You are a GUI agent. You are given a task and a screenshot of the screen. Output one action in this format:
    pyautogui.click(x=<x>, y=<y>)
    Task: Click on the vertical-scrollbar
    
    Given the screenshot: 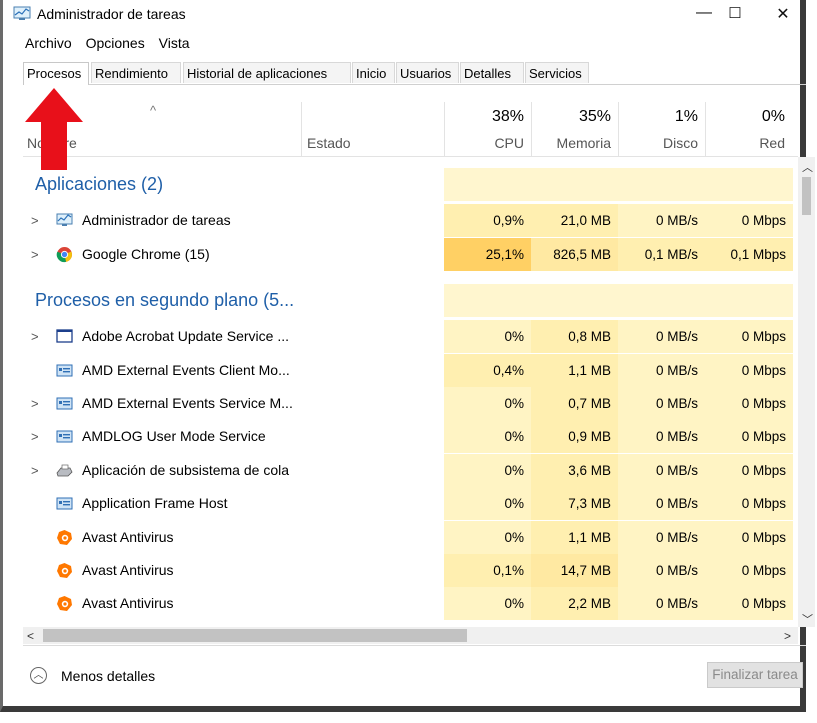 What is the action you would take?
    pyautogui.click(x=806, y=392)
    